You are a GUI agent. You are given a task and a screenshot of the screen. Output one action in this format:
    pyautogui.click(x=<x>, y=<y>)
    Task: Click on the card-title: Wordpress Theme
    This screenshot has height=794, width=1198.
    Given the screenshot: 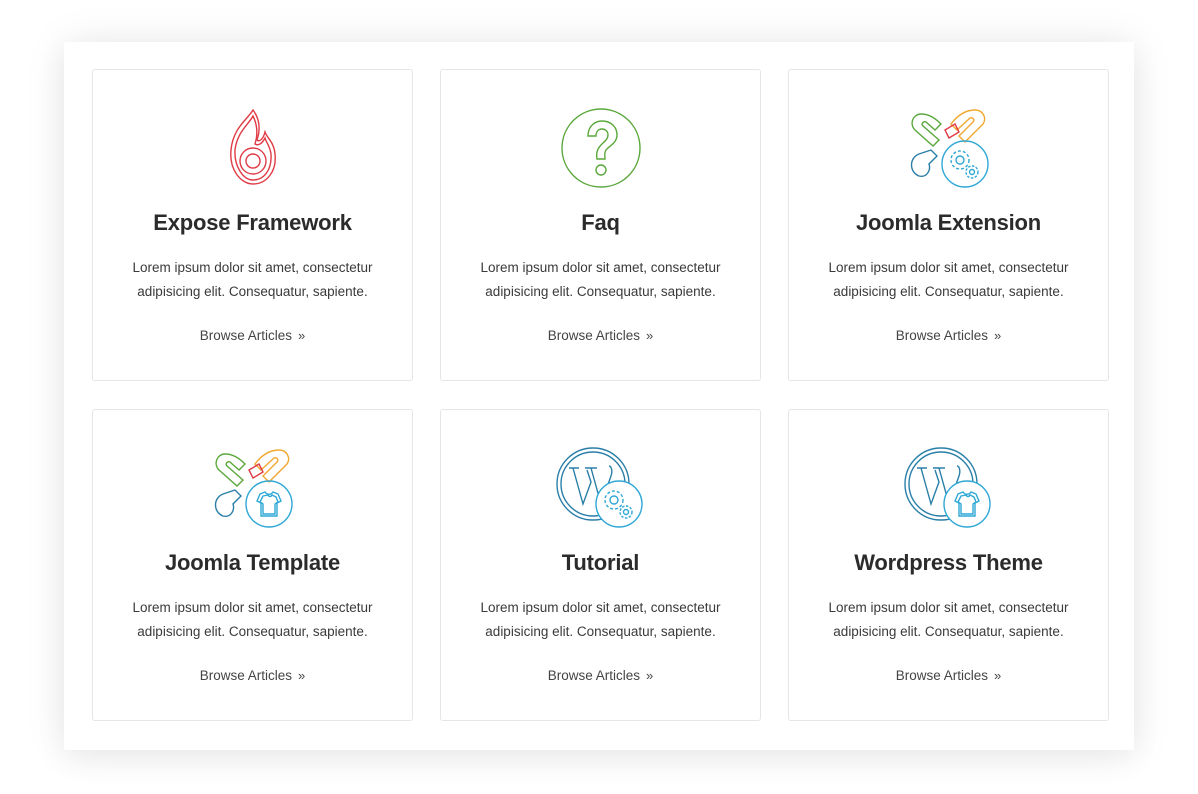 What is the action you would take?
    pyautogui.click(x=948, y=562)
    